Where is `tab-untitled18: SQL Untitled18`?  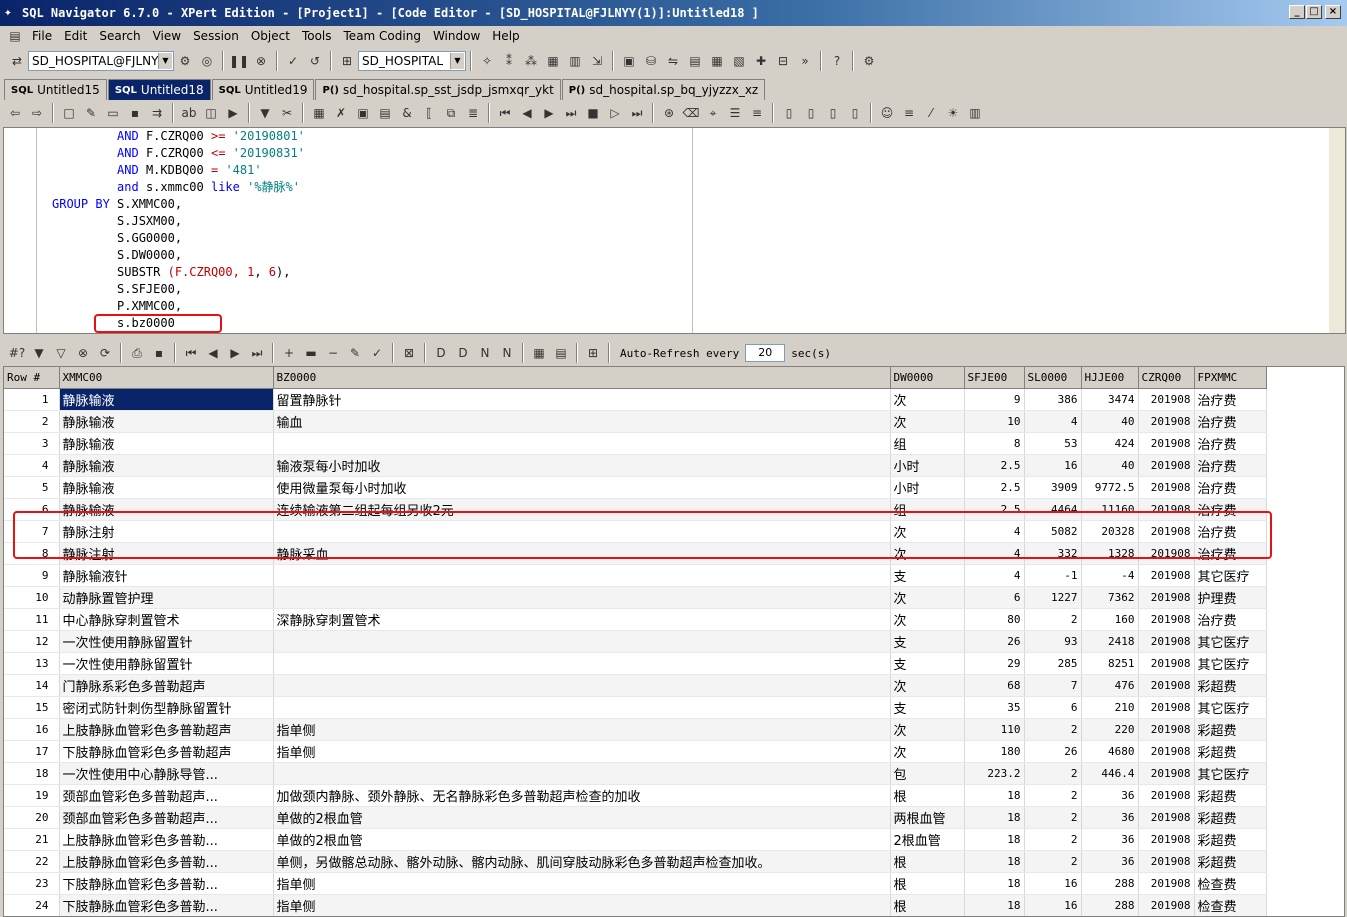
tab-untitled18: SQL Untitled18 is located at coordinates (159, 89).